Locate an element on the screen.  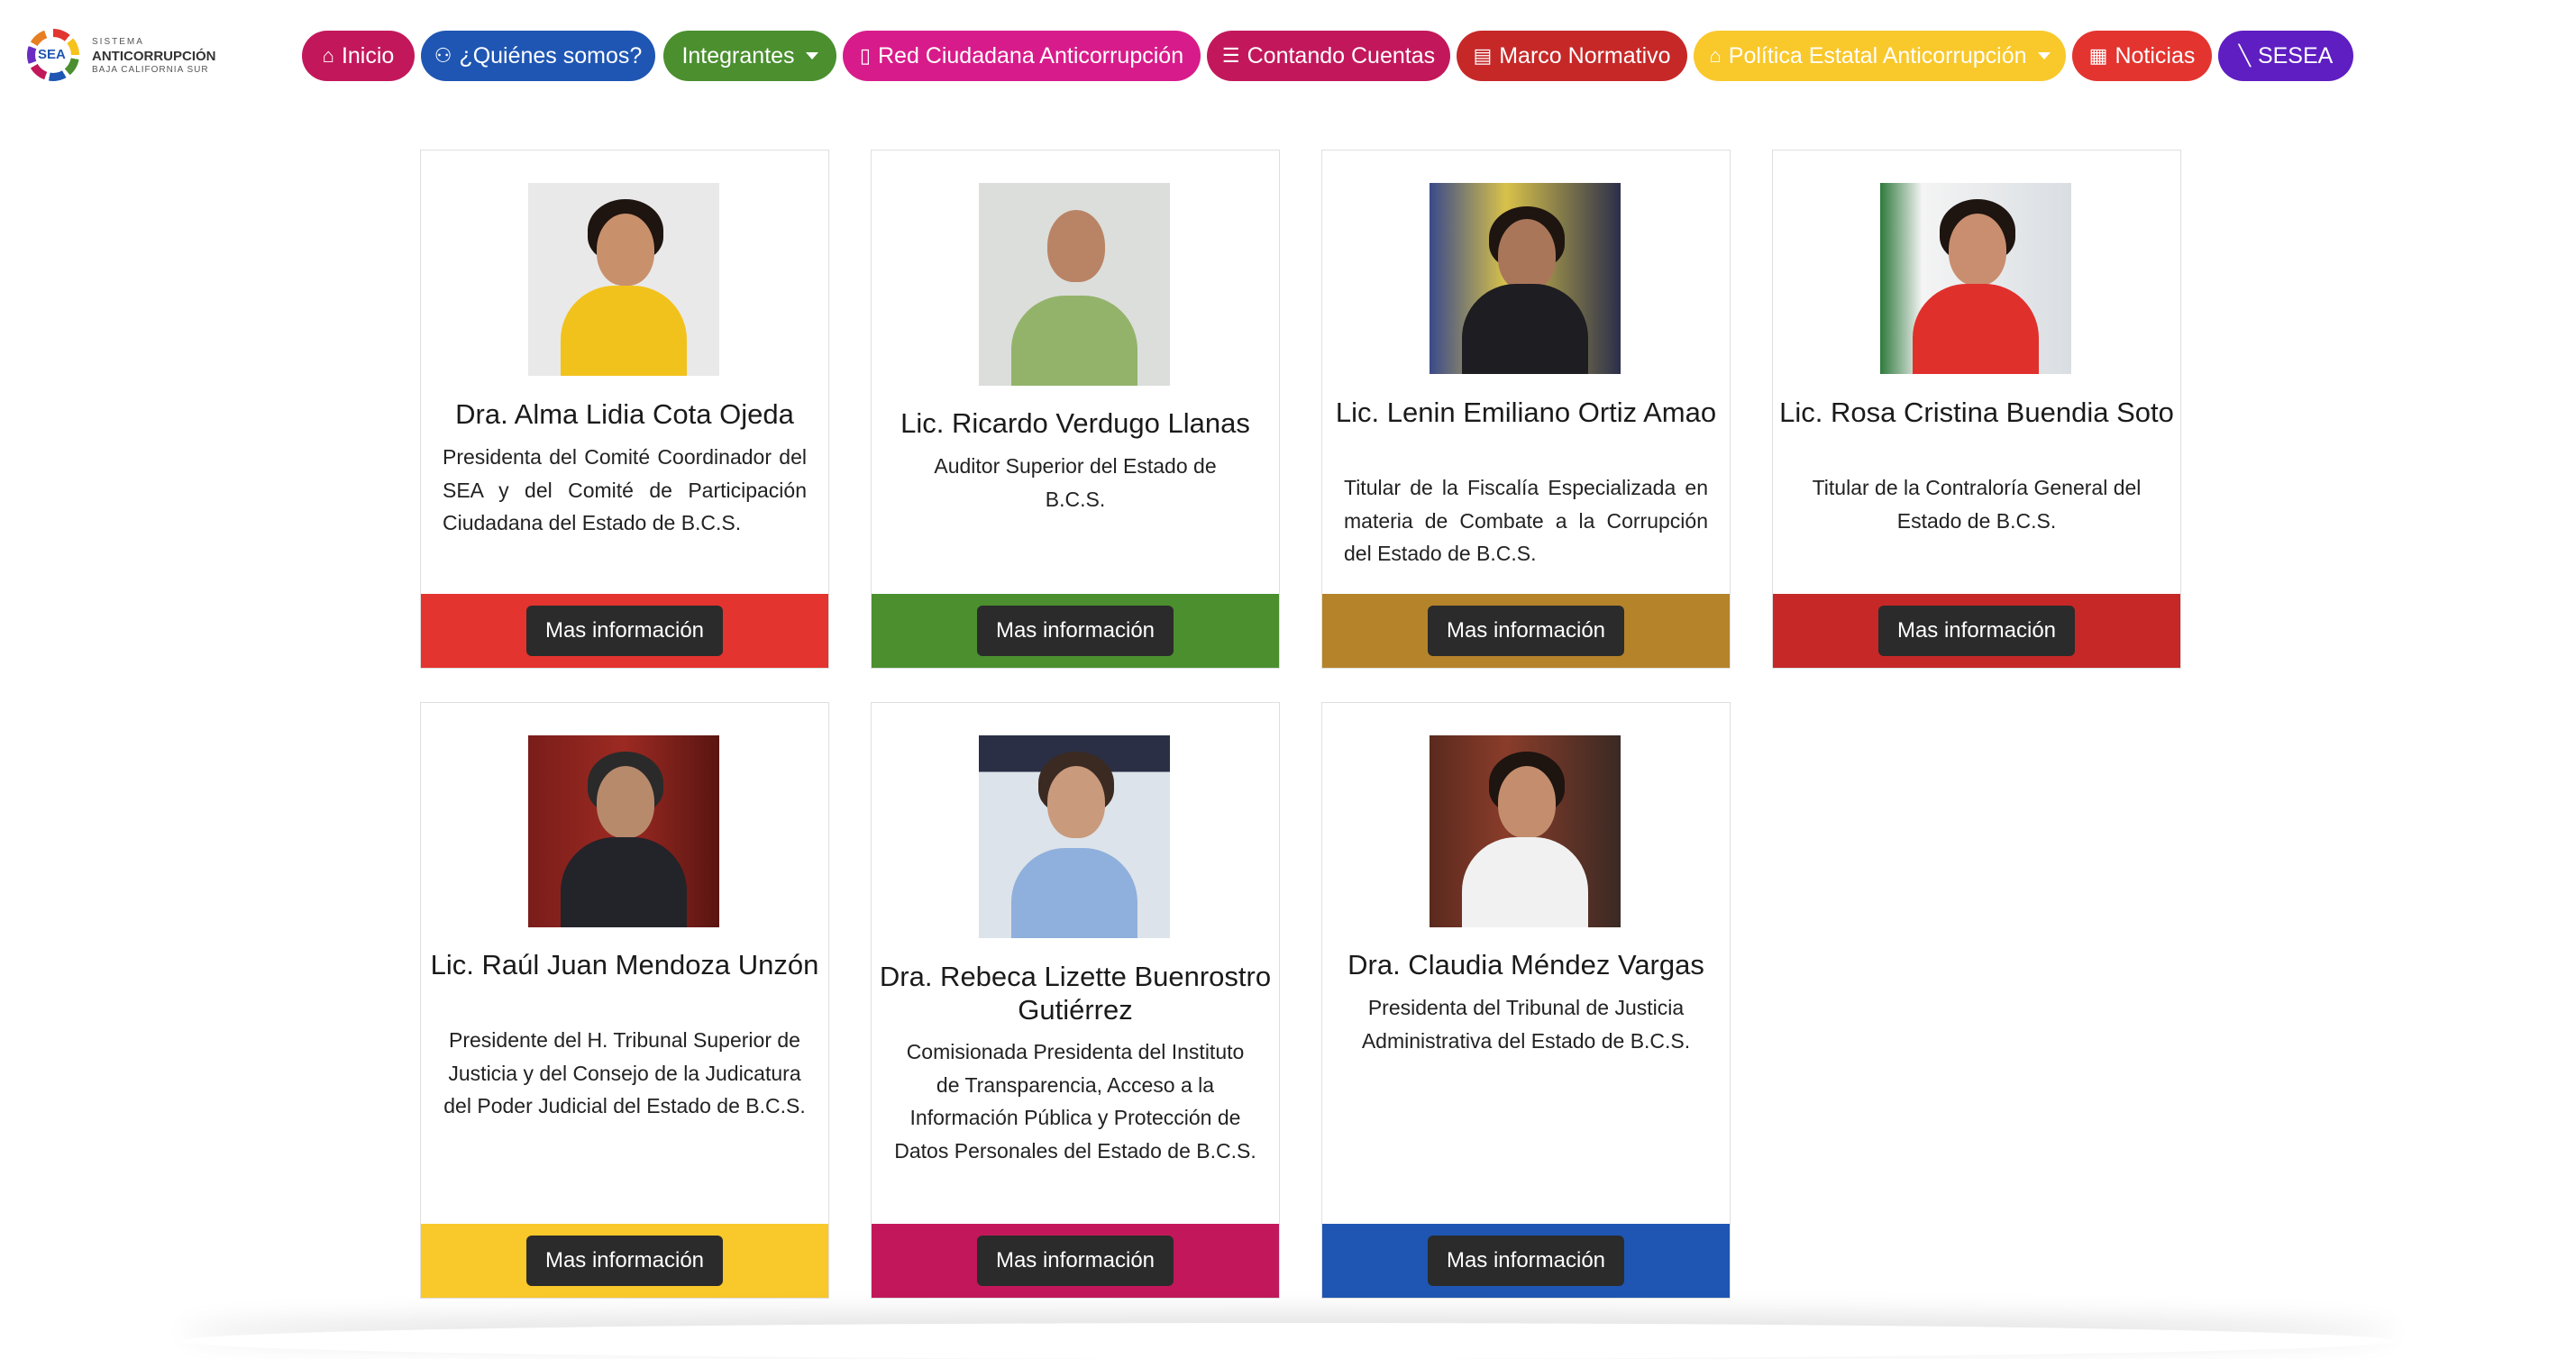
nav-contando-cuentas: ☰ Contando Cuentas is located at coordinates (1328, 56).